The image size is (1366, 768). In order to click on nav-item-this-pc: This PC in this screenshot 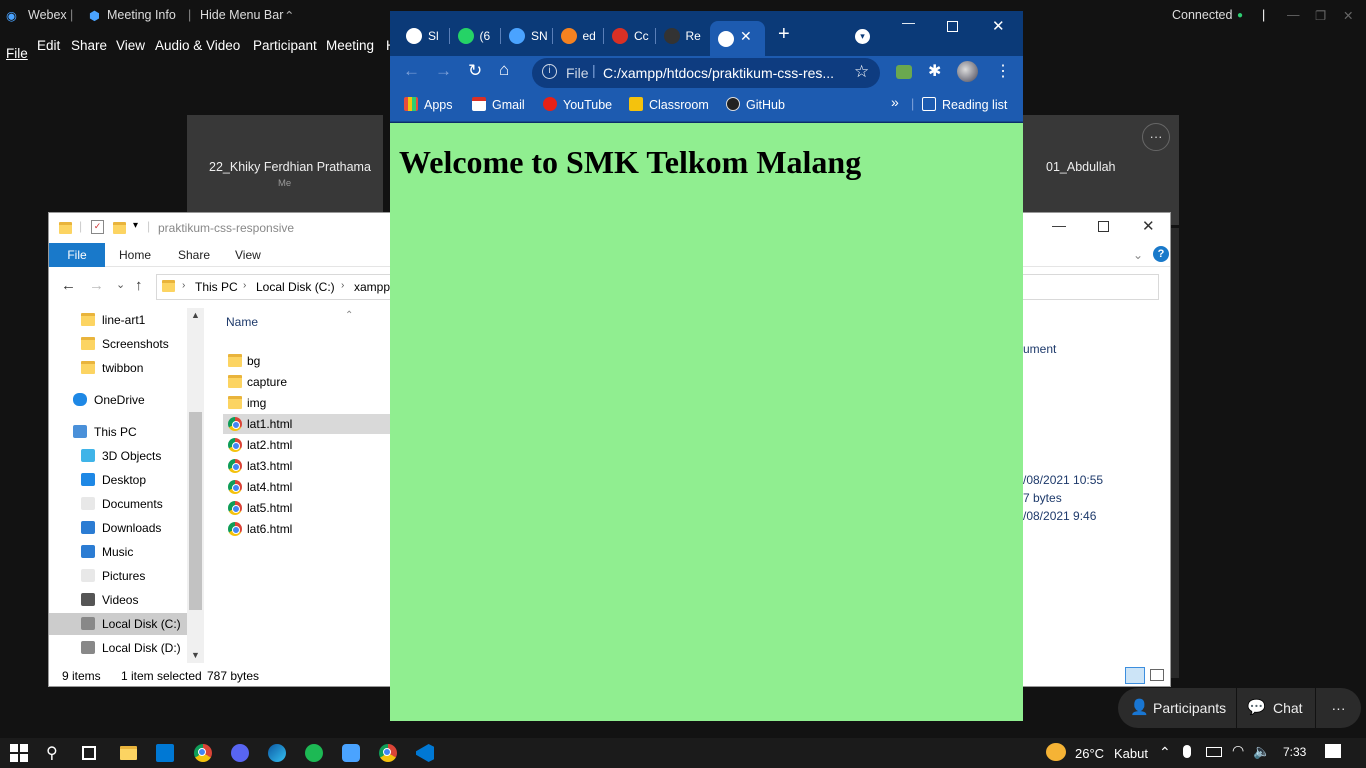, I will do `click(118, 432)`.